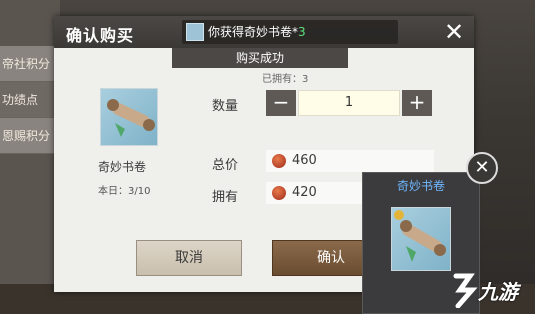 This screenshot has height=314, width=535. What do you see at coordinates (225, 106) in the screenshot?
I see `quantity-label: 数量` at bounding box center [225, 106].